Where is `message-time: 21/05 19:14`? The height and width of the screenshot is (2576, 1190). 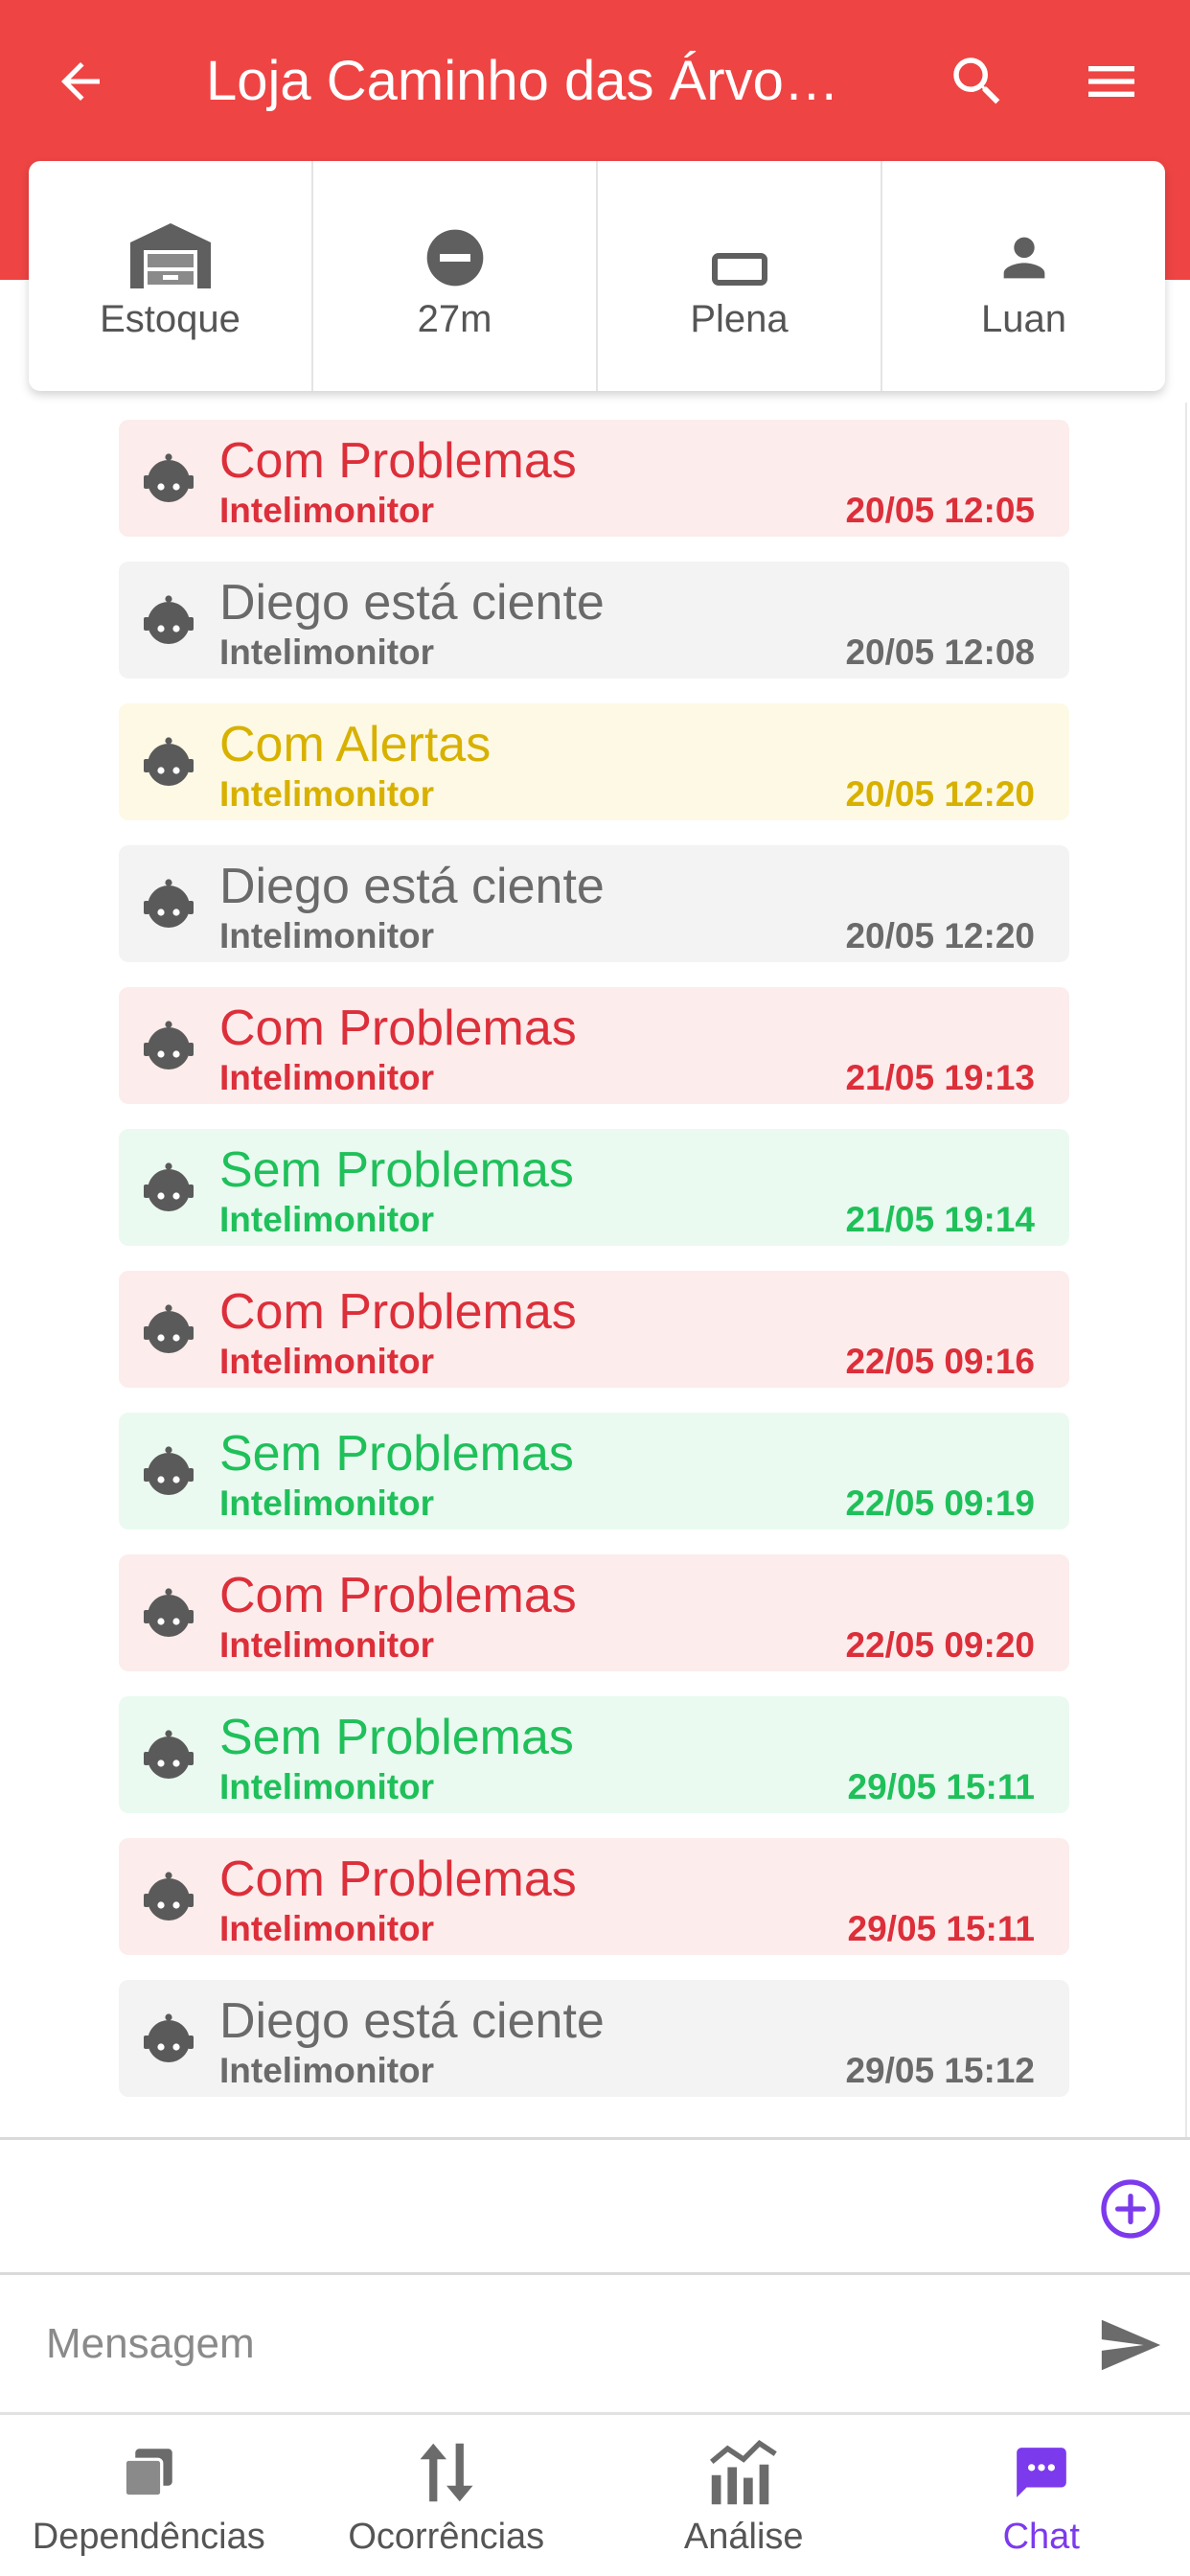 message-time: 21/05 19:14 is located at coordinates (940, 1219).